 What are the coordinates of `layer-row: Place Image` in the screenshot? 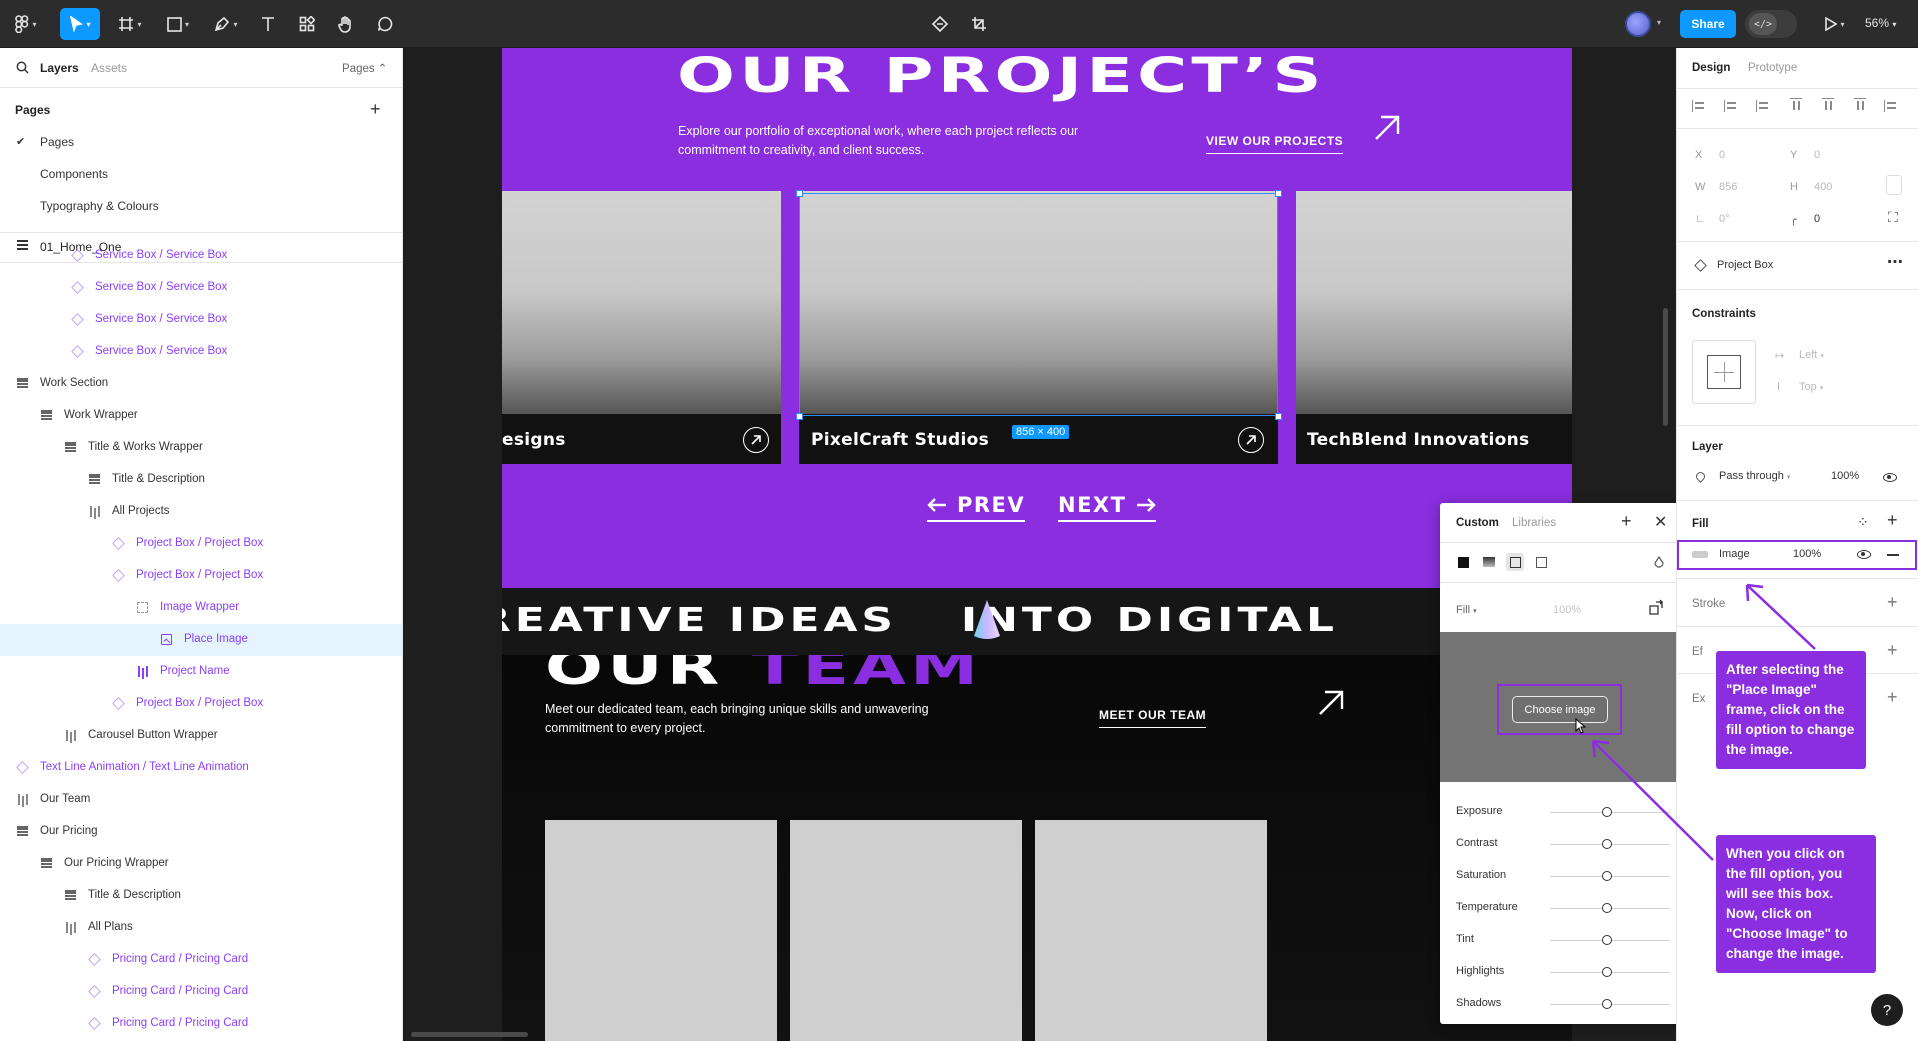 It's located at (201, 640).